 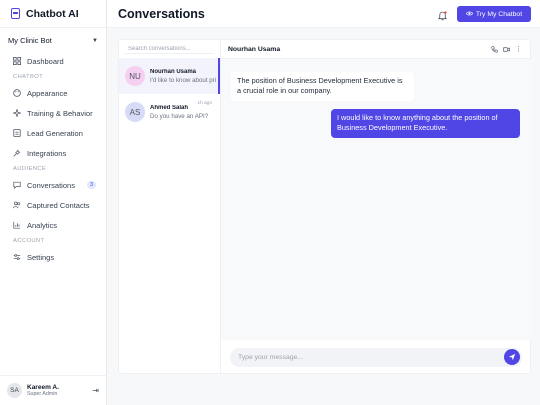 I want to click on try-chatbot-button: Try My Chatbot, so click(x=494, y=14).